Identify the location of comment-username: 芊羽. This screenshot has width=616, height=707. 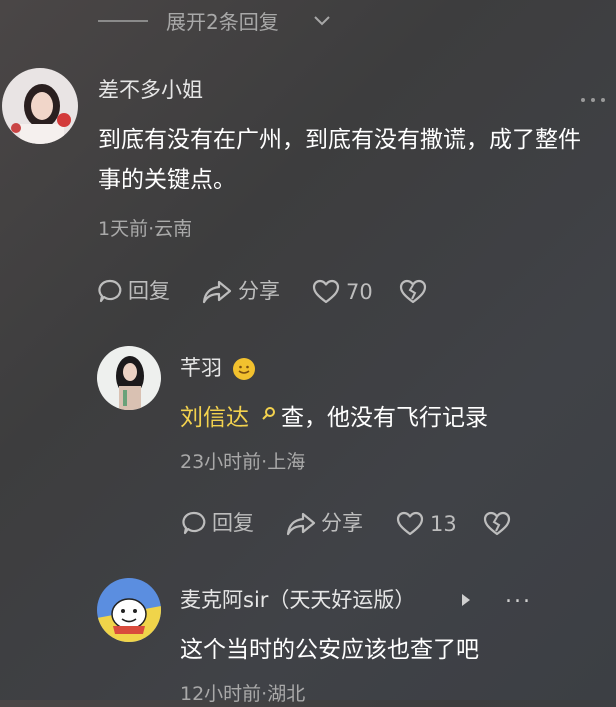
(201, 368).